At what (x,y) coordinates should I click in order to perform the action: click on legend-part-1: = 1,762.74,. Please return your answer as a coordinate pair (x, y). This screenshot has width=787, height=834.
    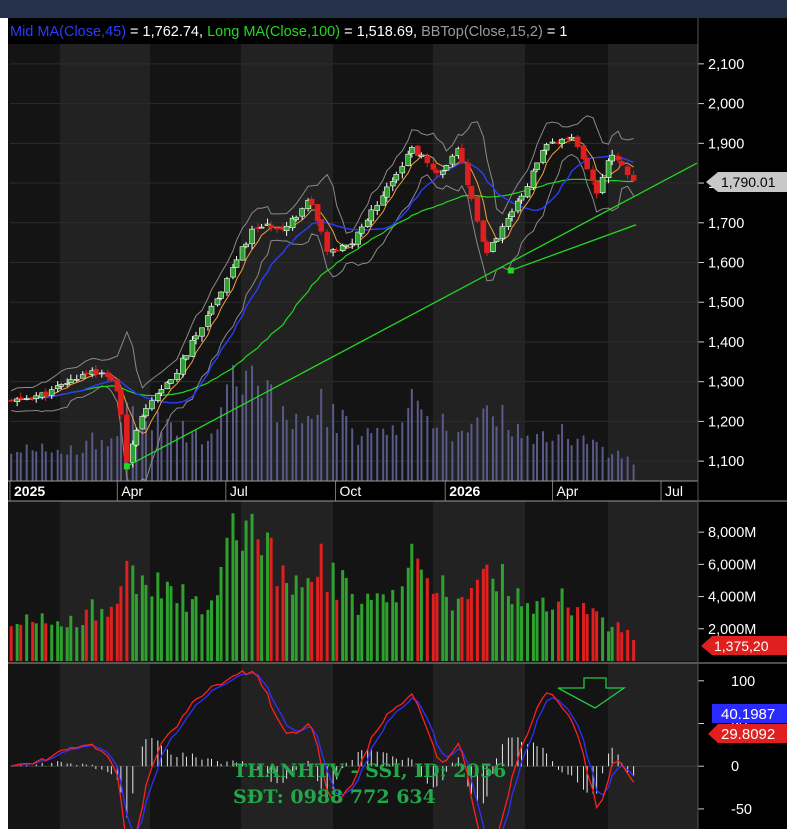
    Looking at the image, I should click on (166, 32).